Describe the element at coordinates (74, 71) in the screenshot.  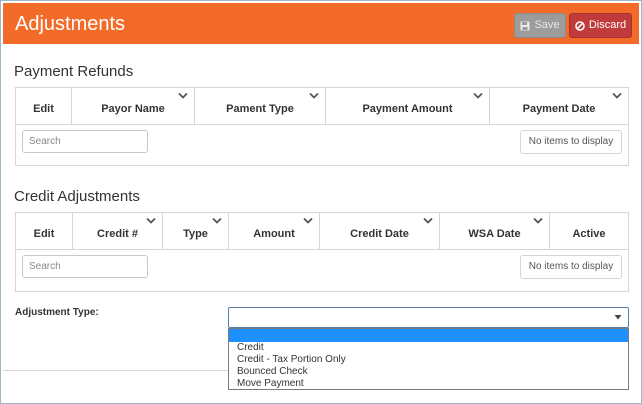
I see `payment-refunds-title: Payment Refunds` at that location.